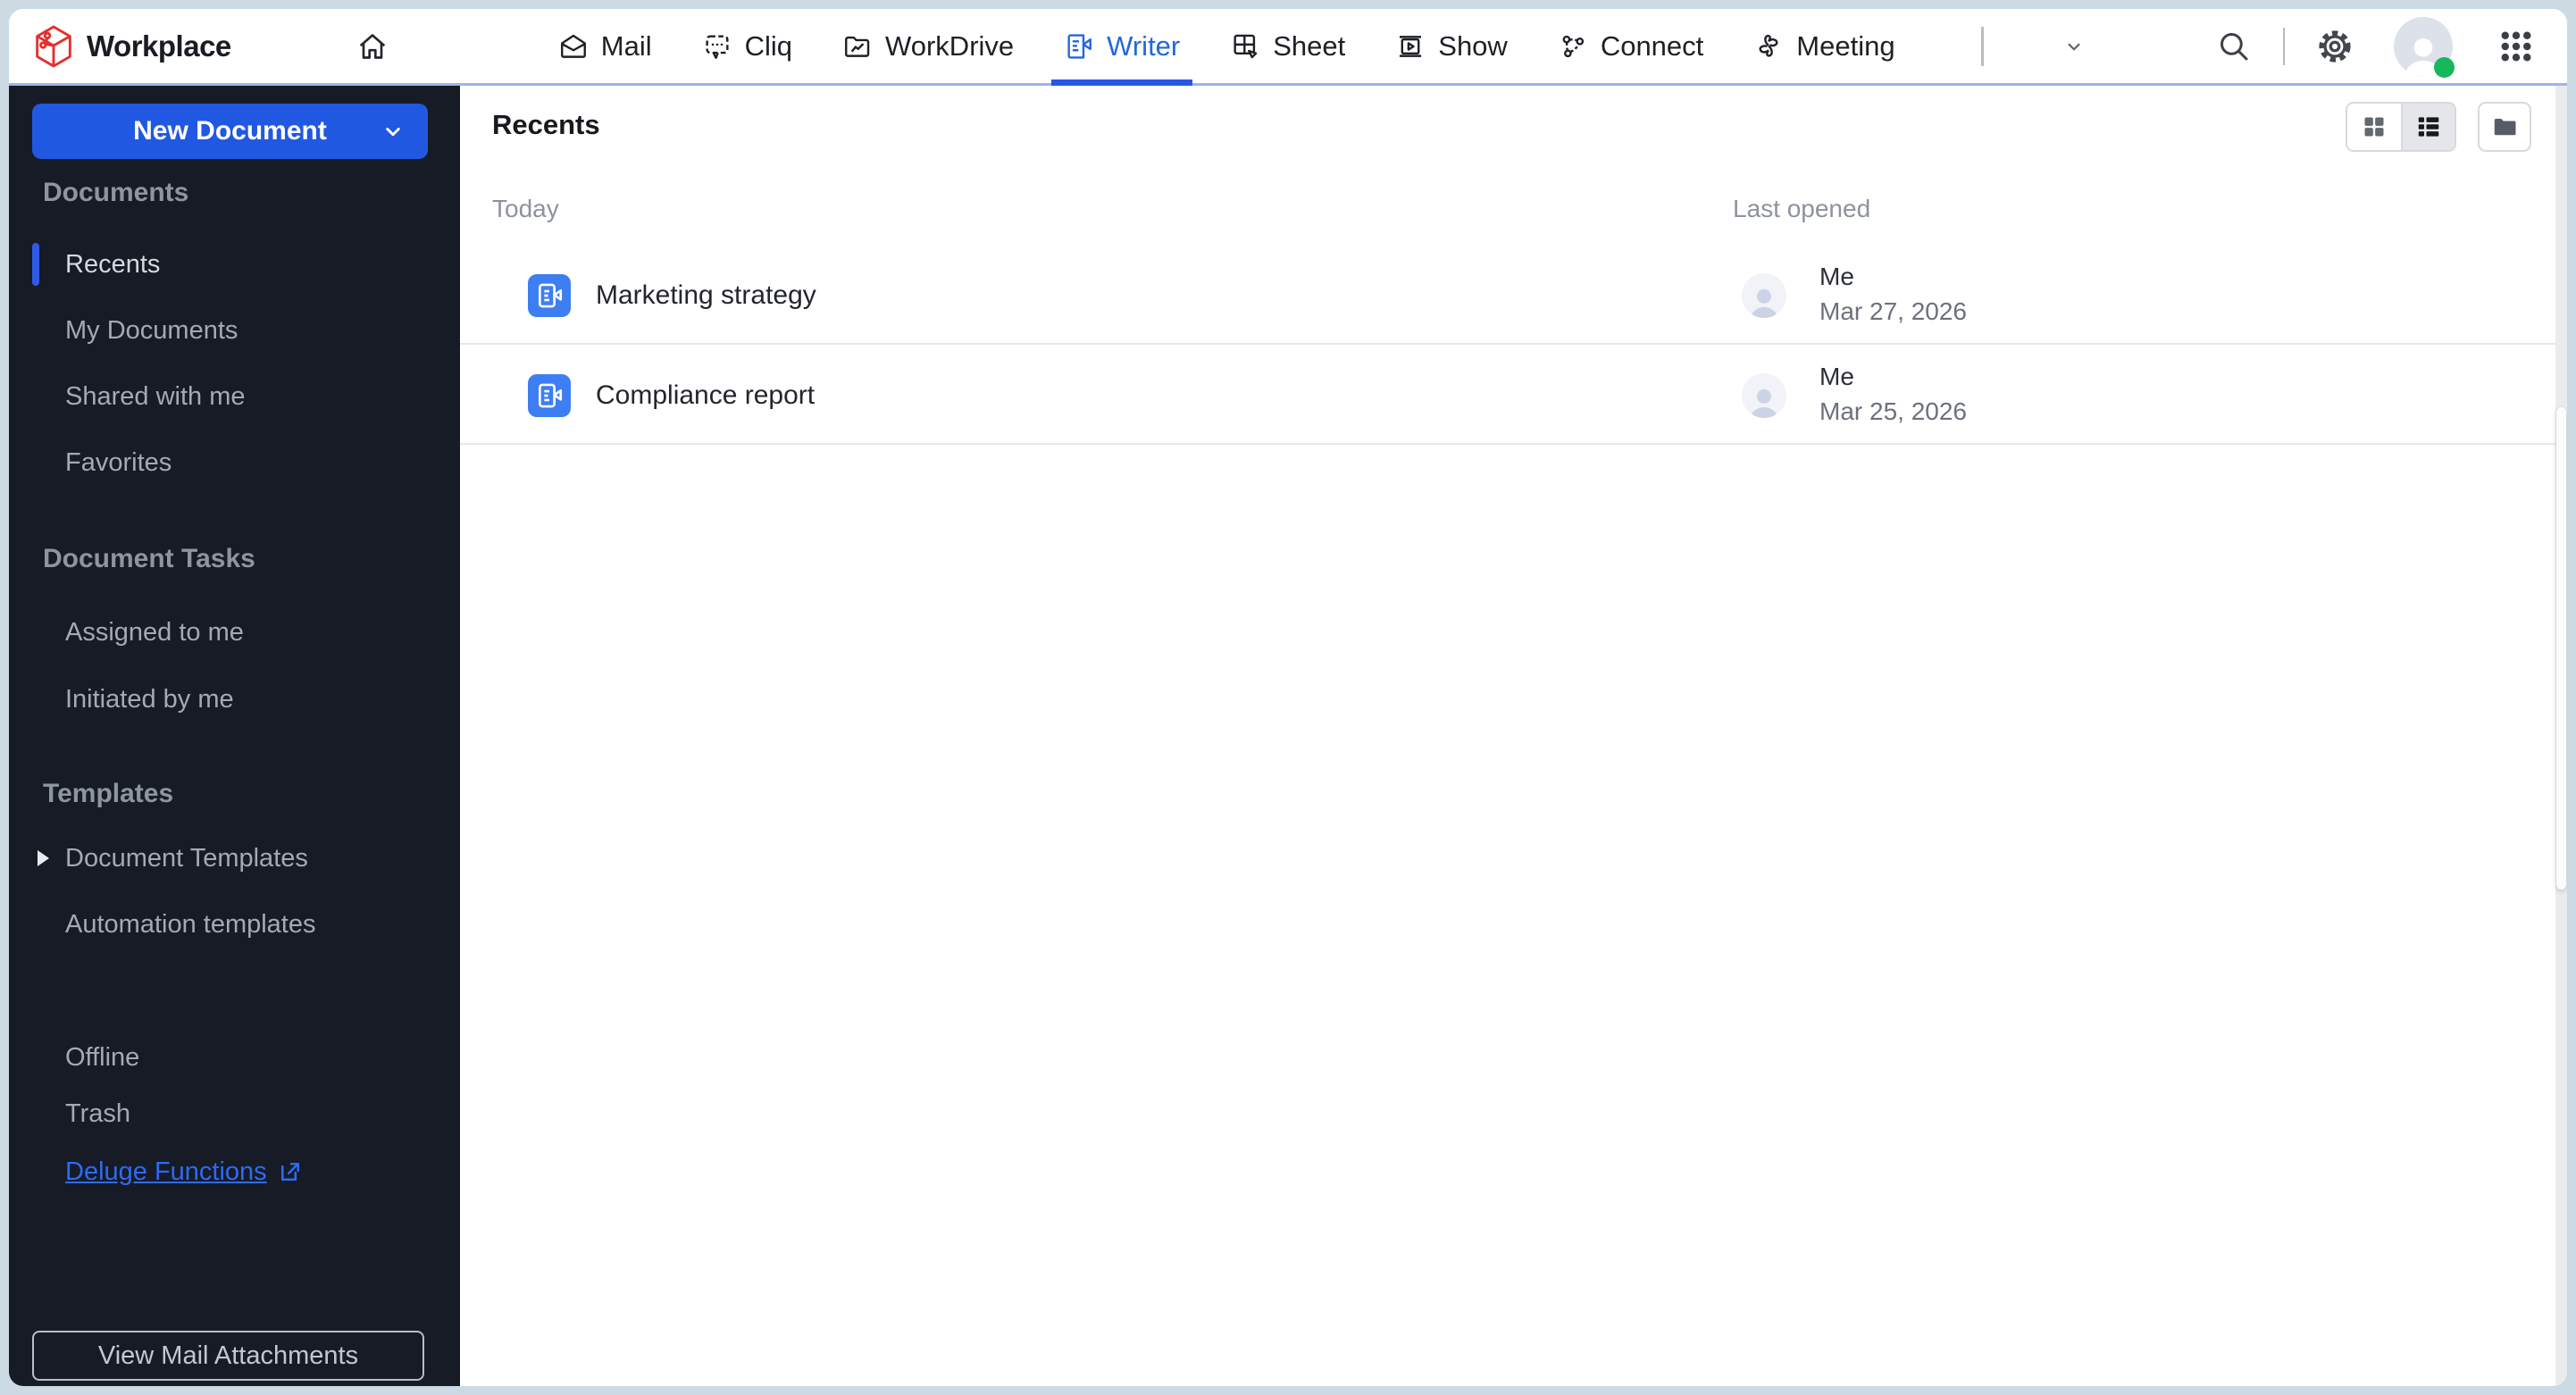 This screenshot has height=1395, width=2576. I want to click on home-icon, so click(372, 46).